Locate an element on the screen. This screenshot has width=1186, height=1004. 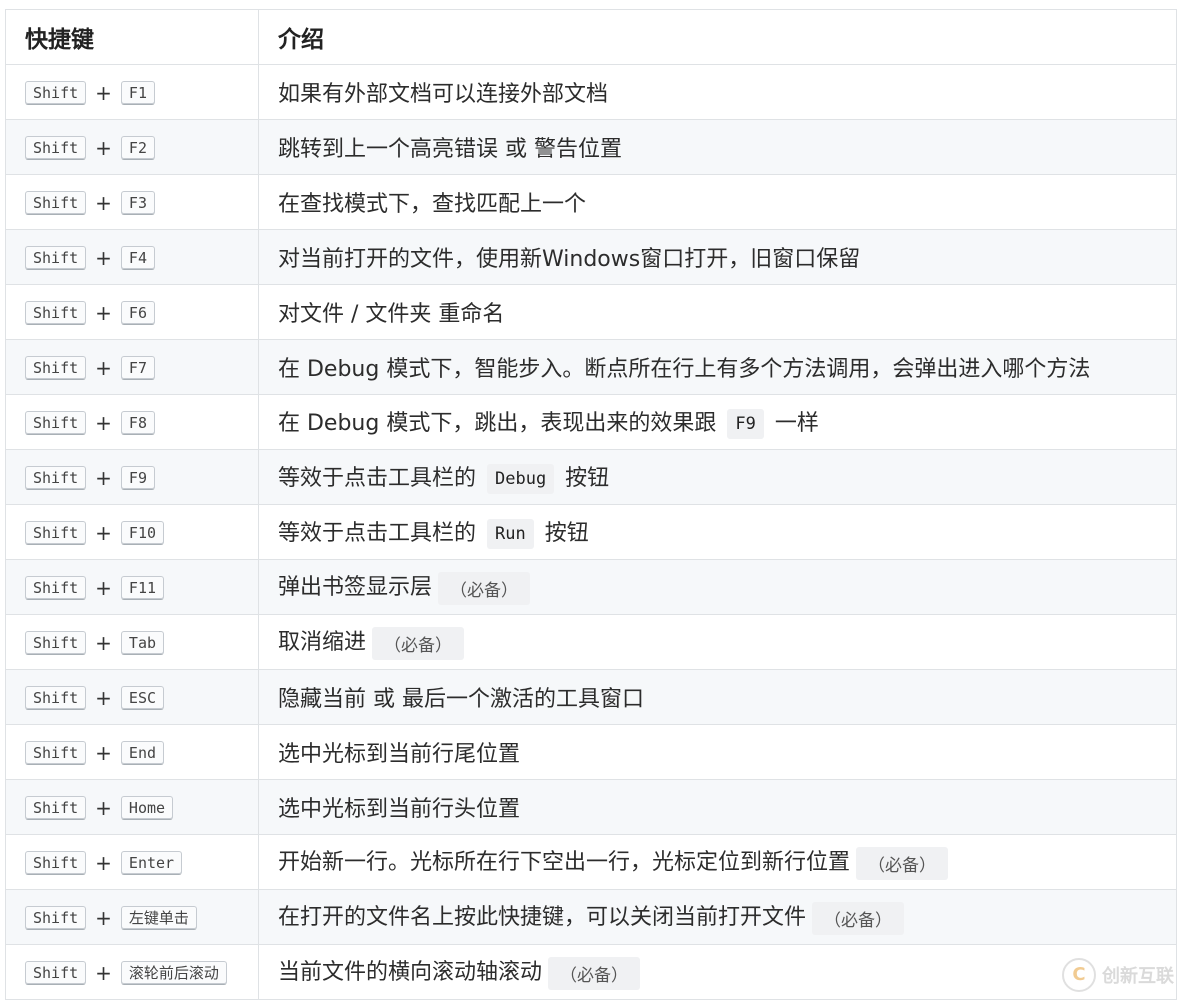
description-text: 弹出书签显示层 is located at coordinates (355, 588).